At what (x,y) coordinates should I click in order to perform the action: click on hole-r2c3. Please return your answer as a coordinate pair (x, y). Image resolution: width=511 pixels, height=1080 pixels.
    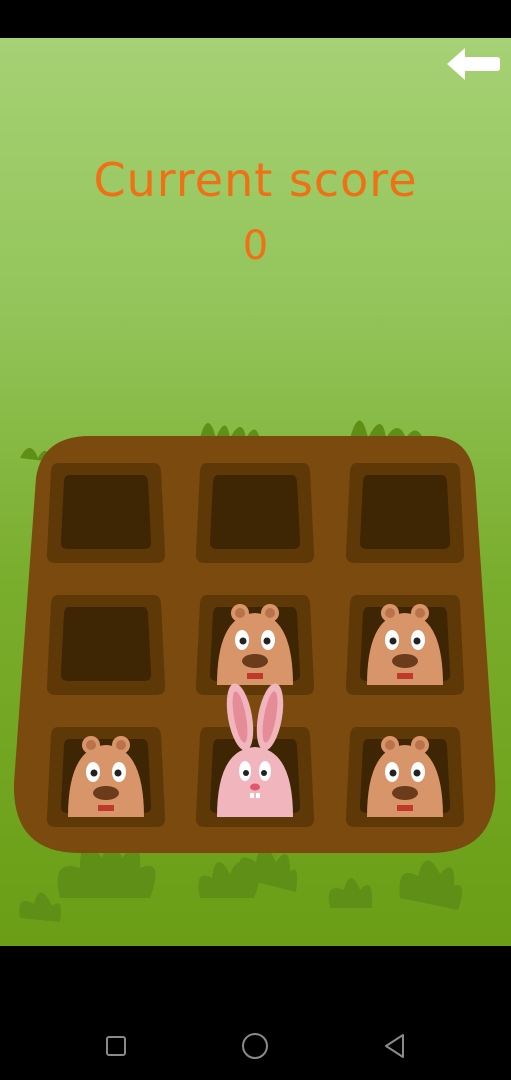
    Looking at the image, I should click on (405, 645).